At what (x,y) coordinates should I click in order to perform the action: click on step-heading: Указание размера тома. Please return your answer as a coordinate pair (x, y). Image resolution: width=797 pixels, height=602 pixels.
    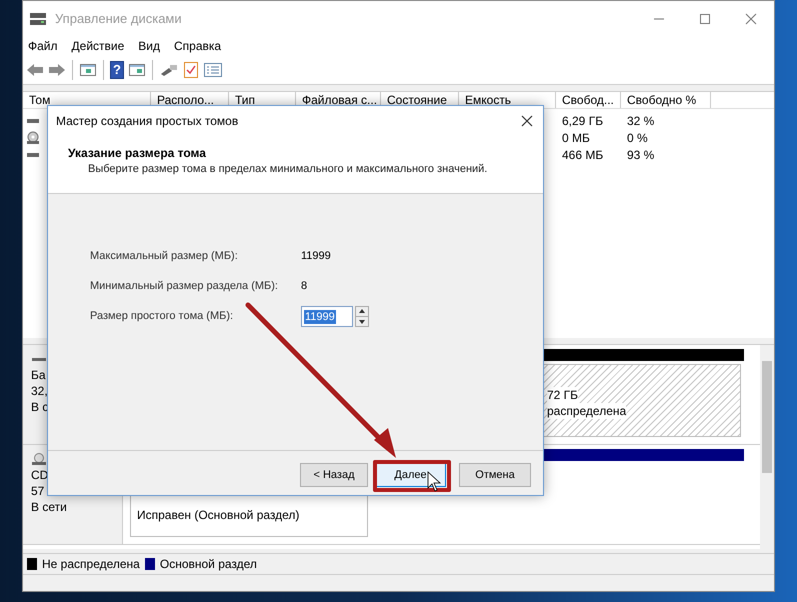
    Looking at the image, I should click on (137, 153).